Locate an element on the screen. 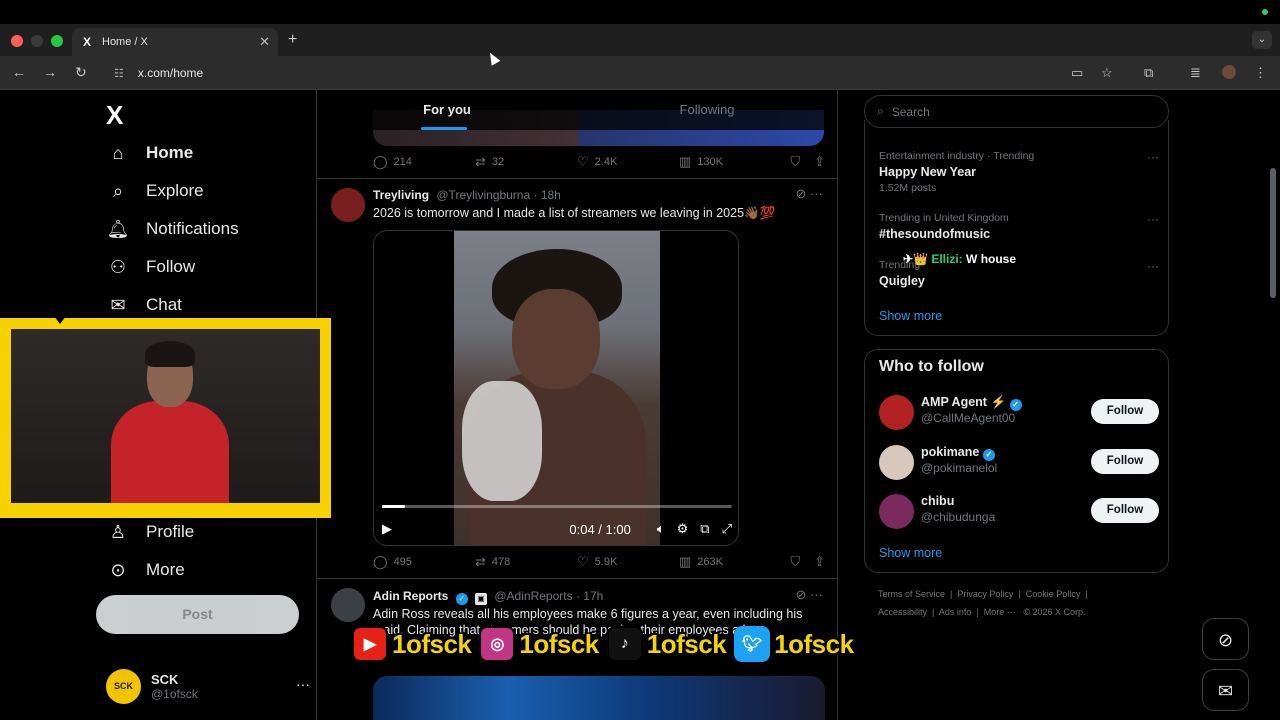 Image resolution: width=1280 pixels, height=720 pixels. author-name: Treyliving is located at coordinates (401, 195).